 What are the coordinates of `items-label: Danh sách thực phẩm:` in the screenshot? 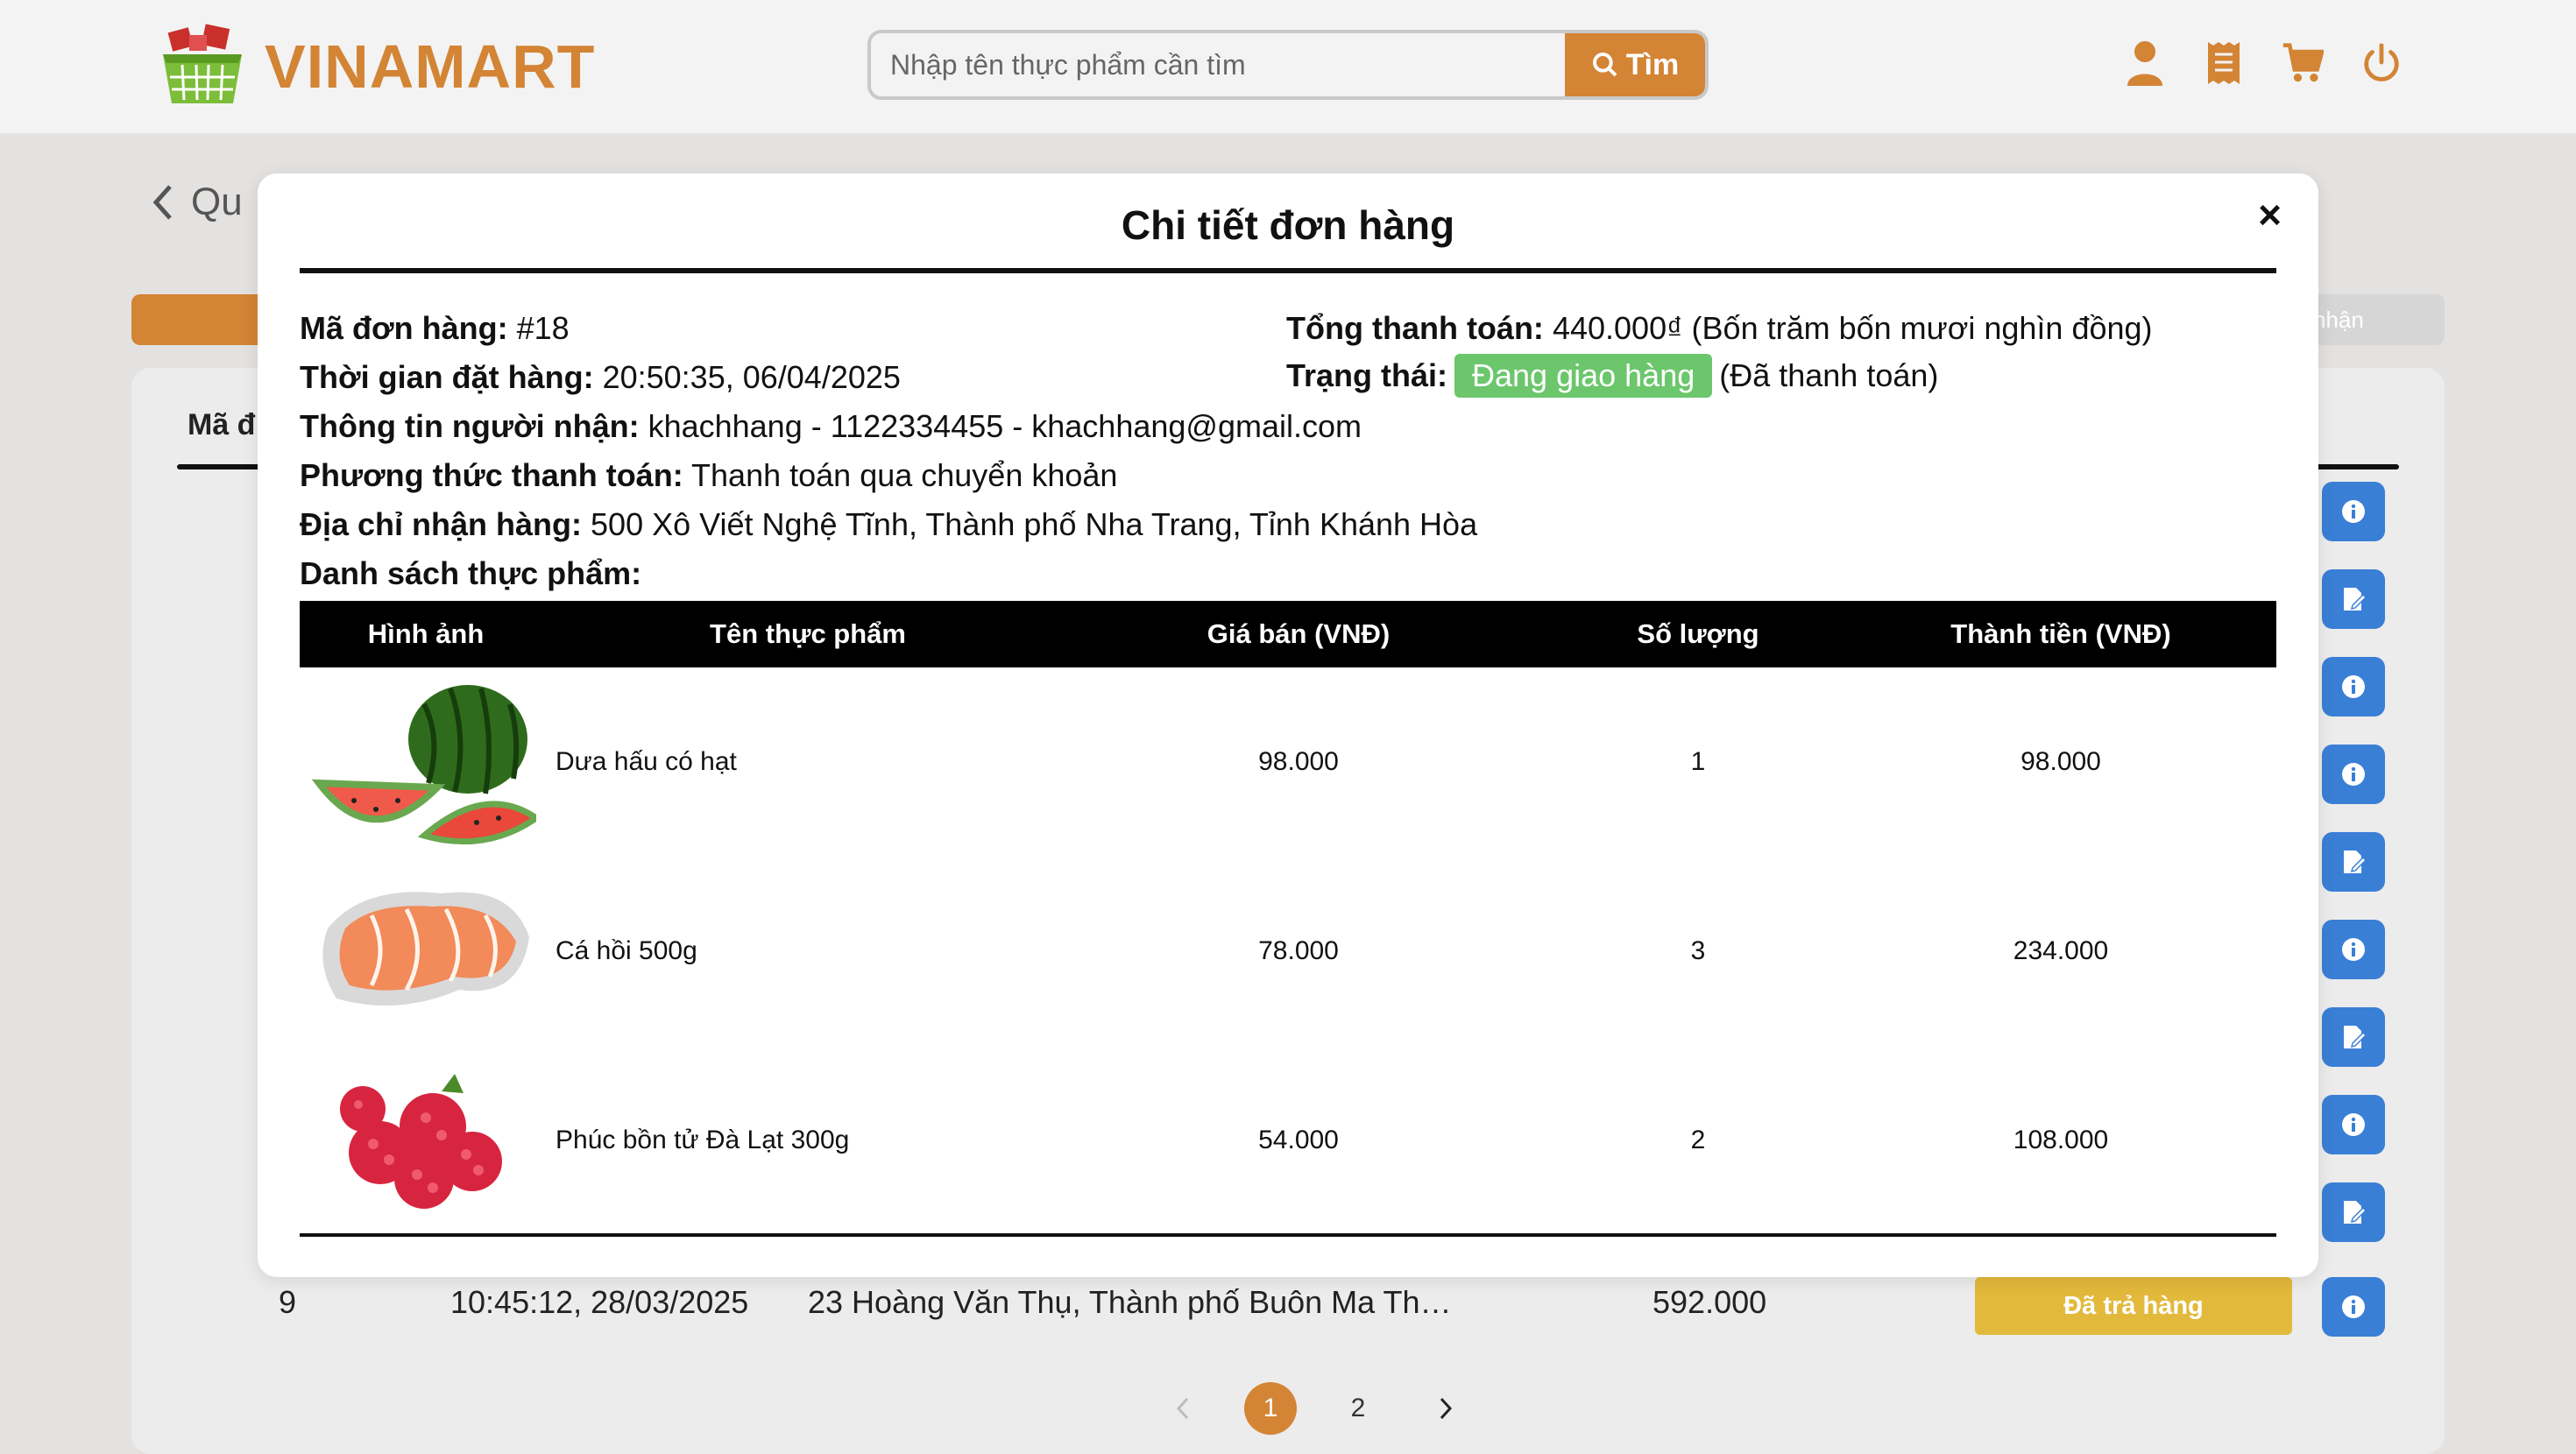 It's located at (471, 573).